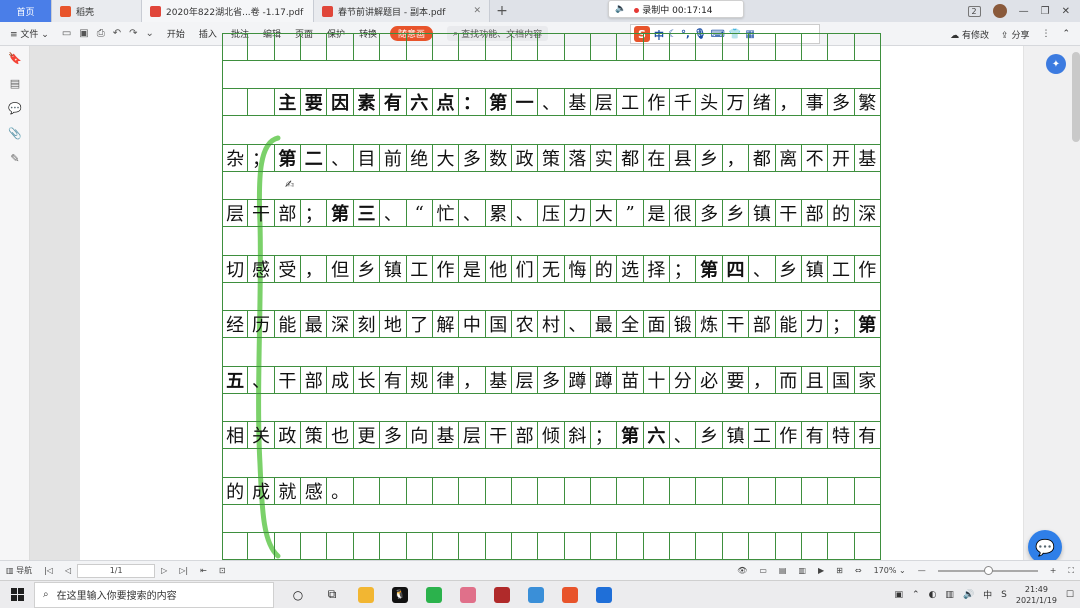 This screenshot has height=608, width=1080. What do you see at coordinates (683, 379) in the screenshot?
I see `grid-cell: 分` at bounding box center [683, 379].